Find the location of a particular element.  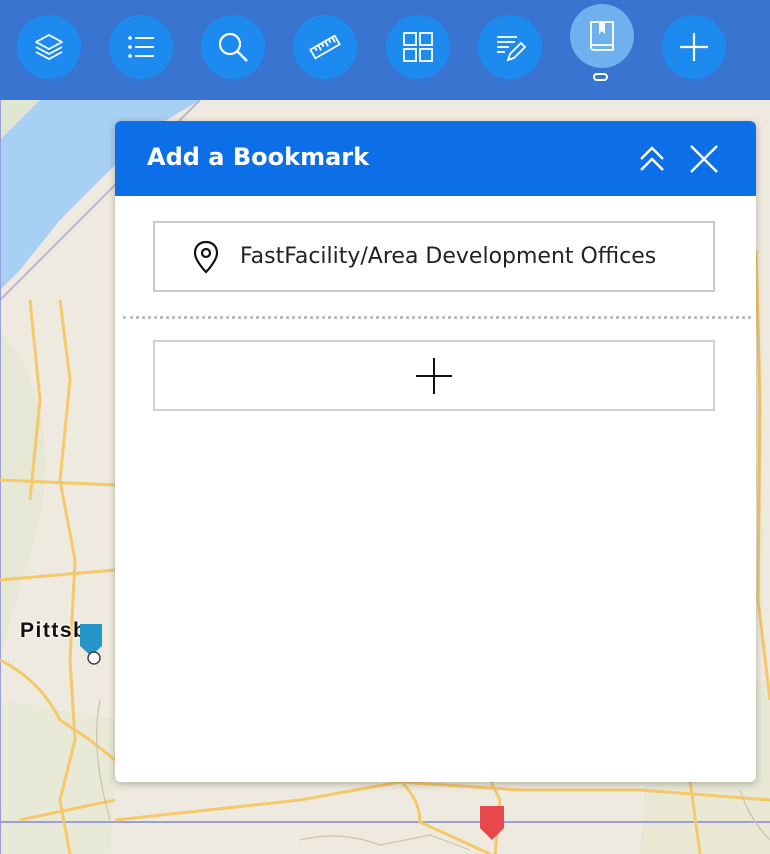

add-button is located at coordinates (694, 47).